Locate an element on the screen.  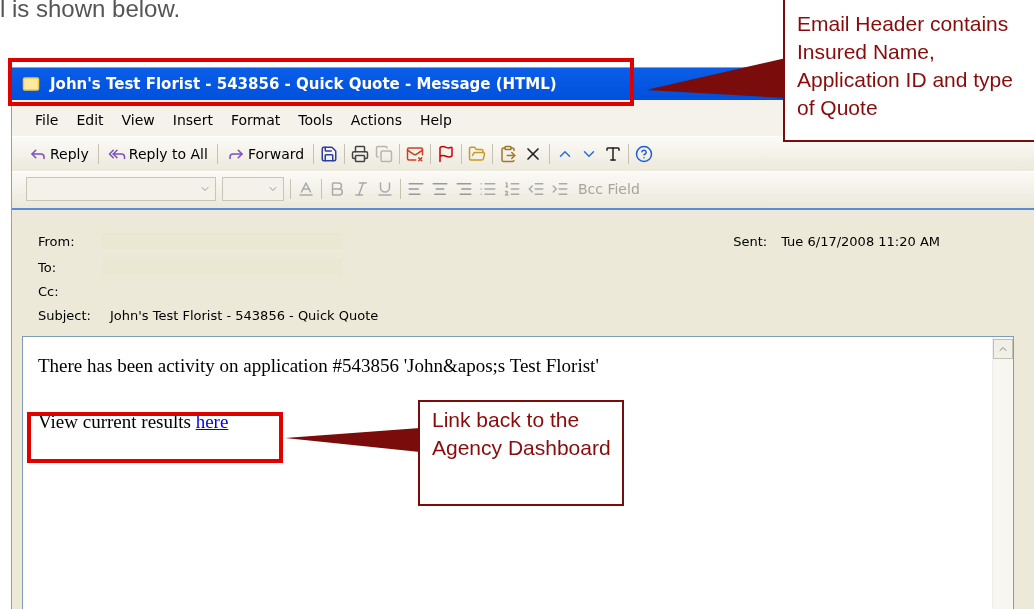
font-color-icon is located at coordinates (306, 189).